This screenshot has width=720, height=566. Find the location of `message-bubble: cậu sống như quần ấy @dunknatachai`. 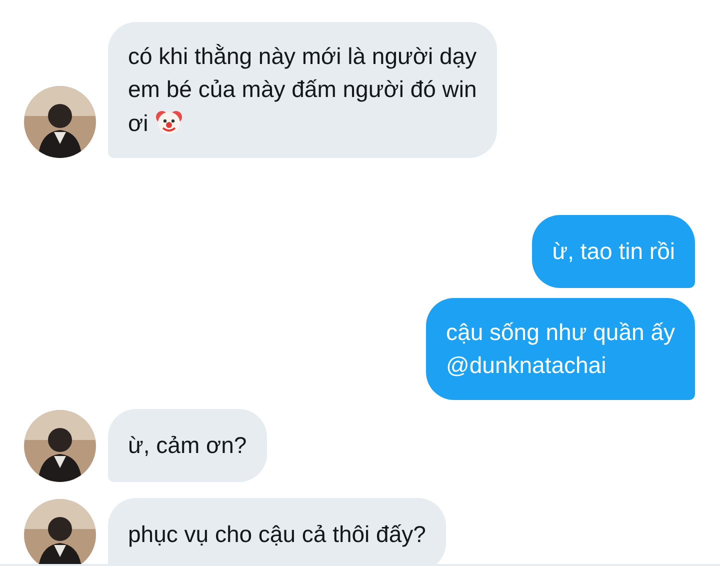

message-bubble: cậu sống như quần ấy @dunknatachai is located at coordinates (560, 349).